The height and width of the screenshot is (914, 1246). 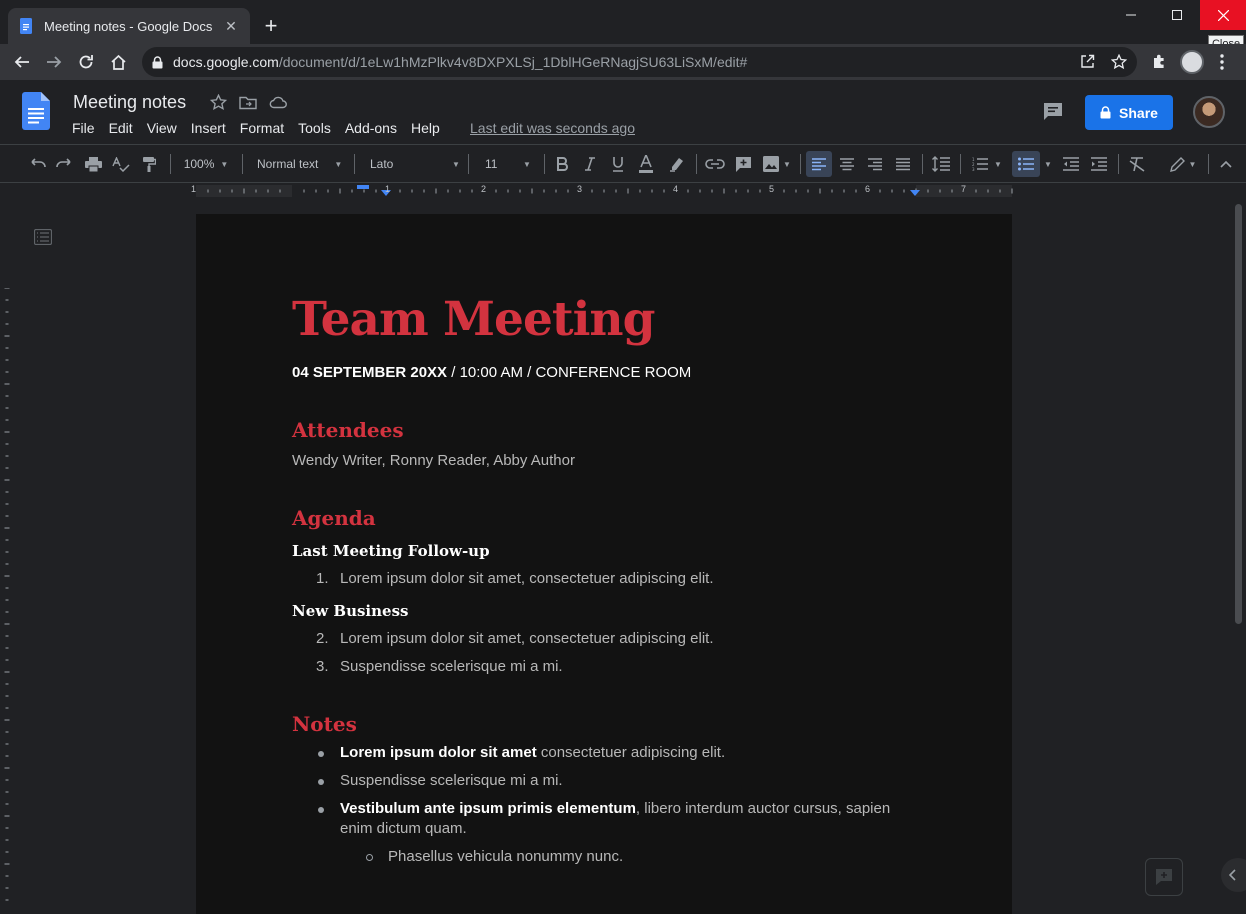 What do you see at coordinates (610, 190) in the screenshot?
I see `ruler-ticks` at bounding box center [610, 190].